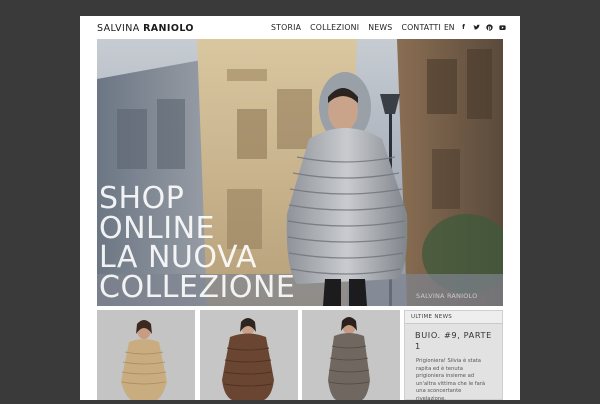  I want to click on twitter-icon, so click(476, 27).